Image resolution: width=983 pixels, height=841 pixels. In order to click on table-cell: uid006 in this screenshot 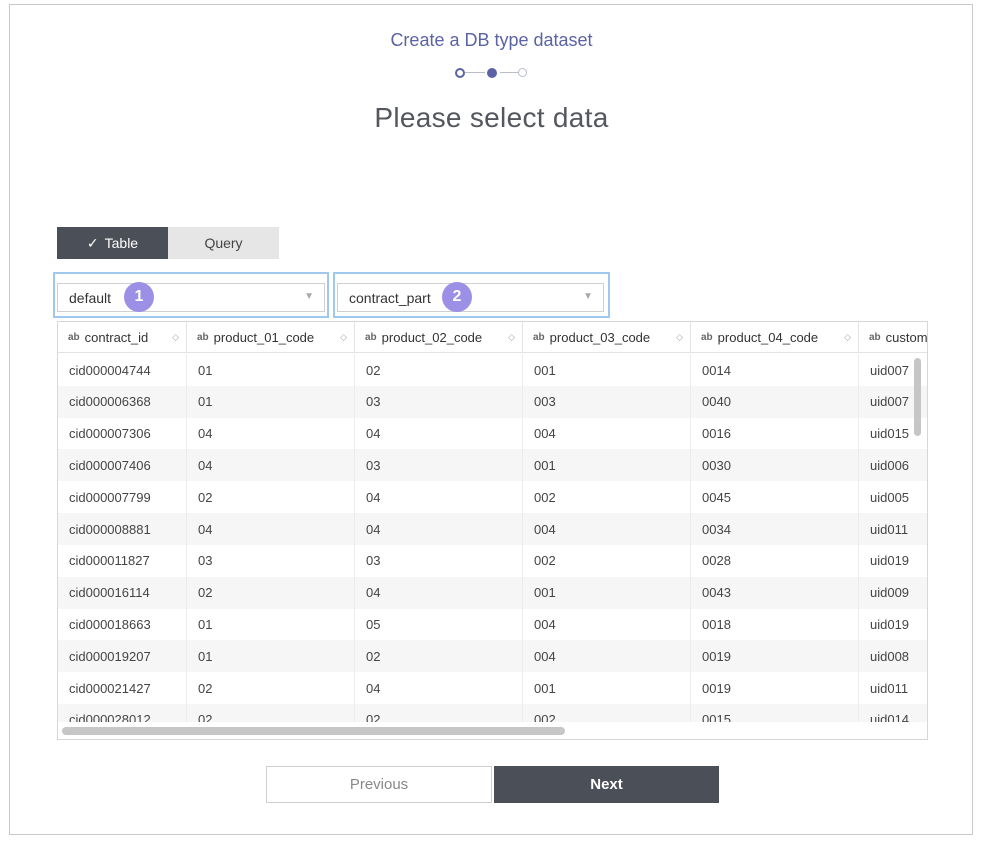, I will do `click(890, 465)`.